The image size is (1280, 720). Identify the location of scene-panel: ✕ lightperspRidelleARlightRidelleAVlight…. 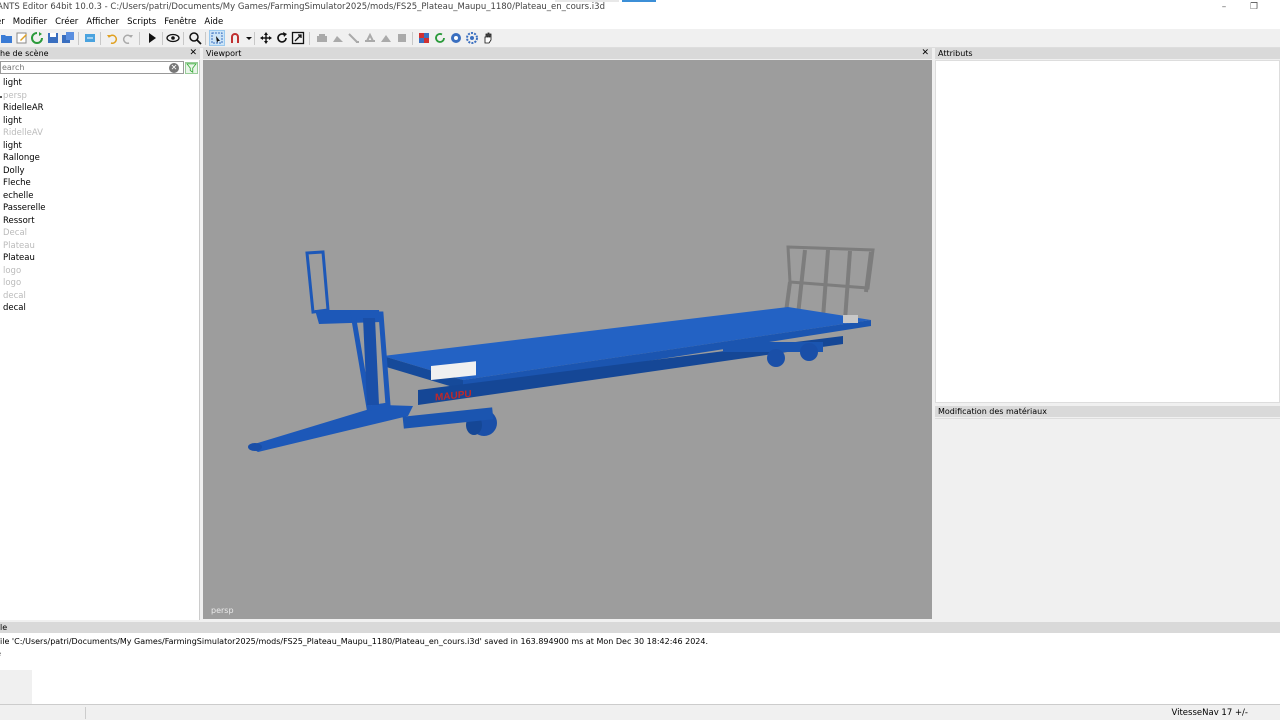
(100, 340).